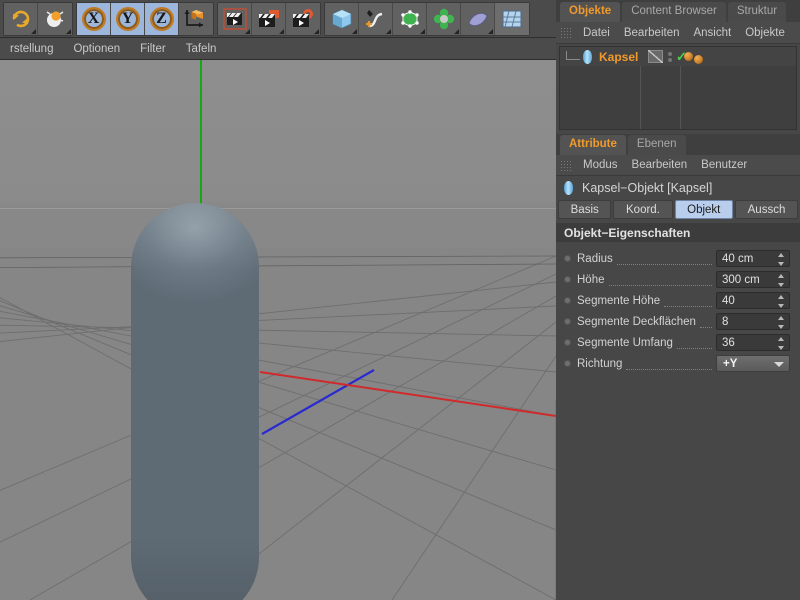 This screenshot has width=800, height=600. I want to click on segmente-umfang-input: 36, so click(753, 342).